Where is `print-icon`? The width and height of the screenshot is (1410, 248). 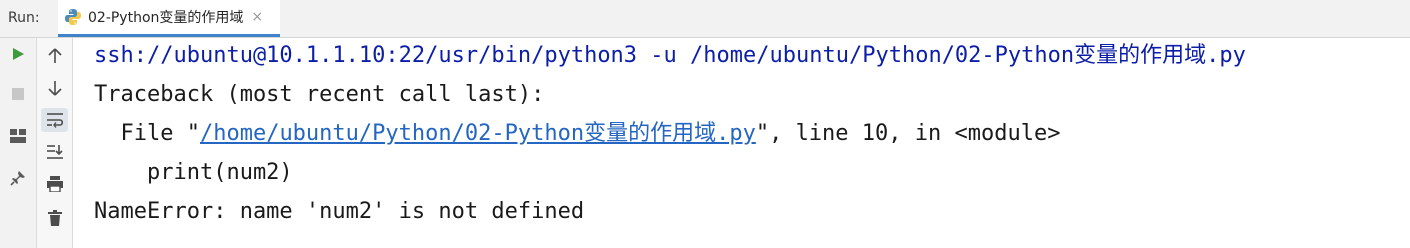
print-icon is located at coordinates (54, 184).